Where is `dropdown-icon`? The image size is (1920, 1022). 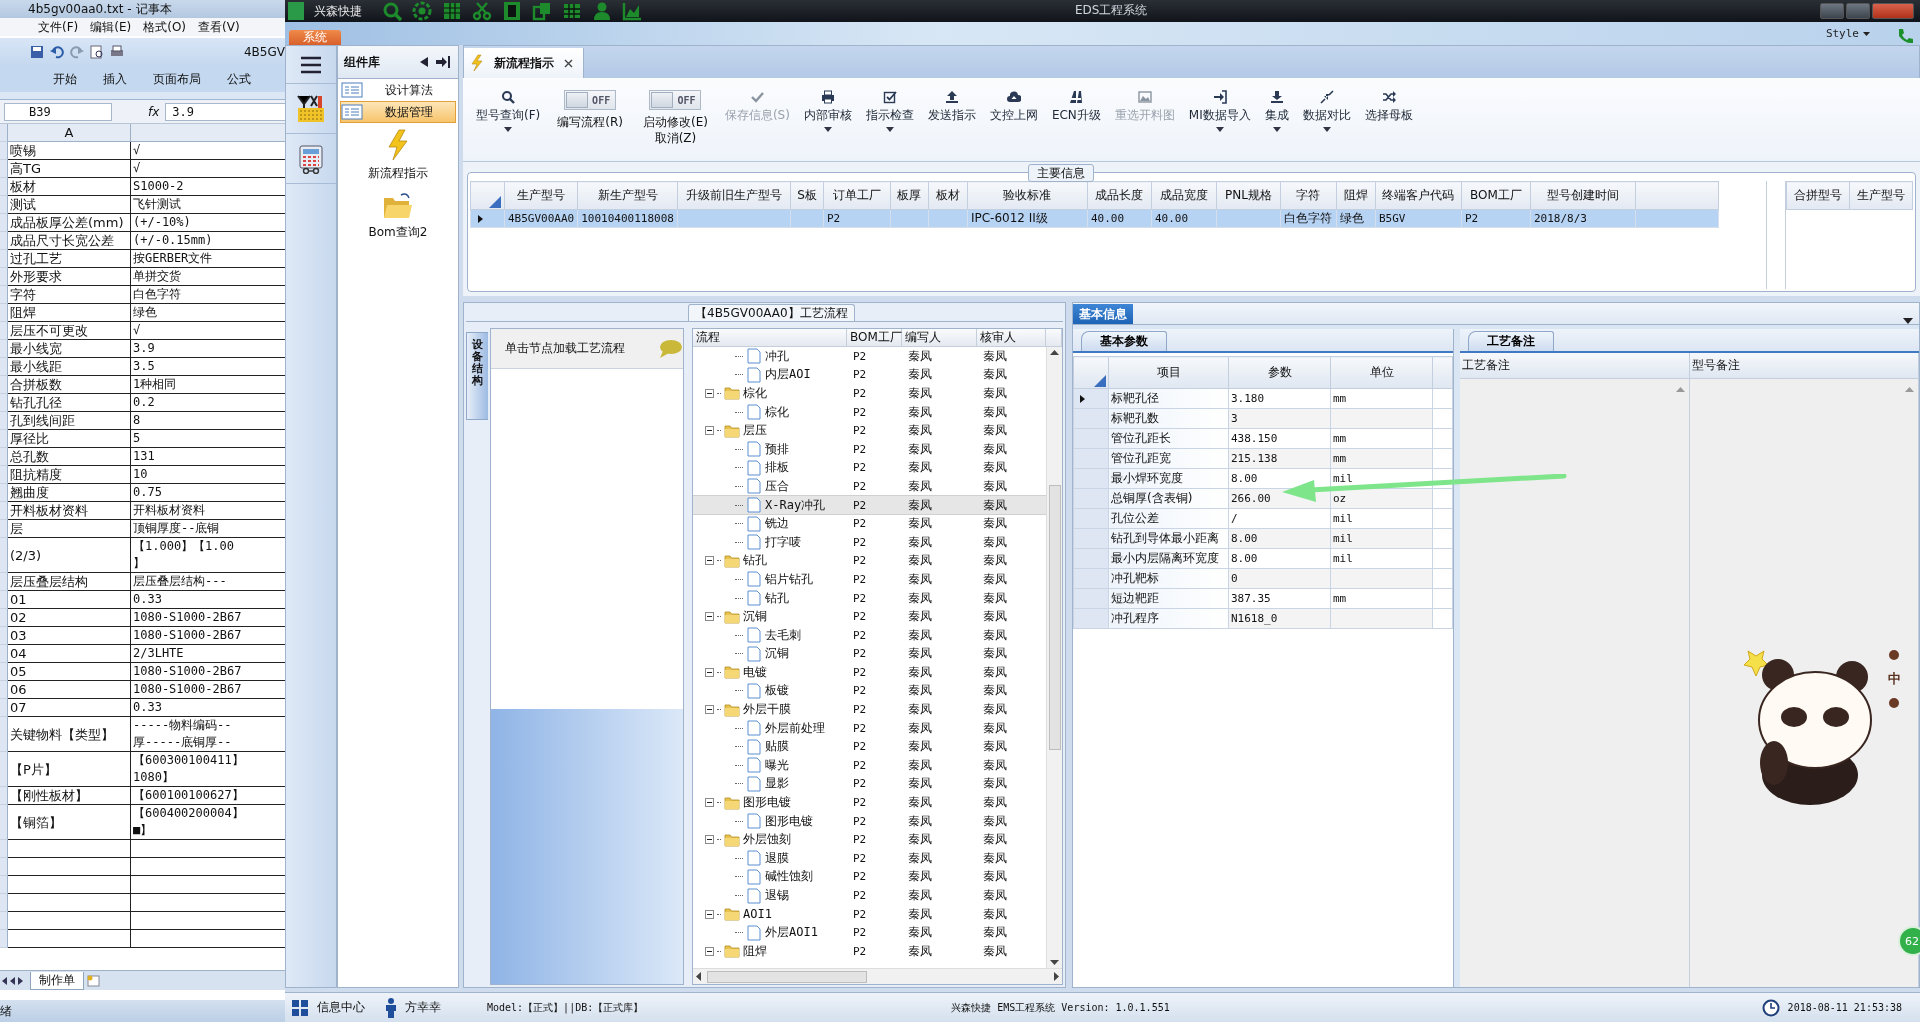
dropdown-icon is located at coordinates (1908, 321).